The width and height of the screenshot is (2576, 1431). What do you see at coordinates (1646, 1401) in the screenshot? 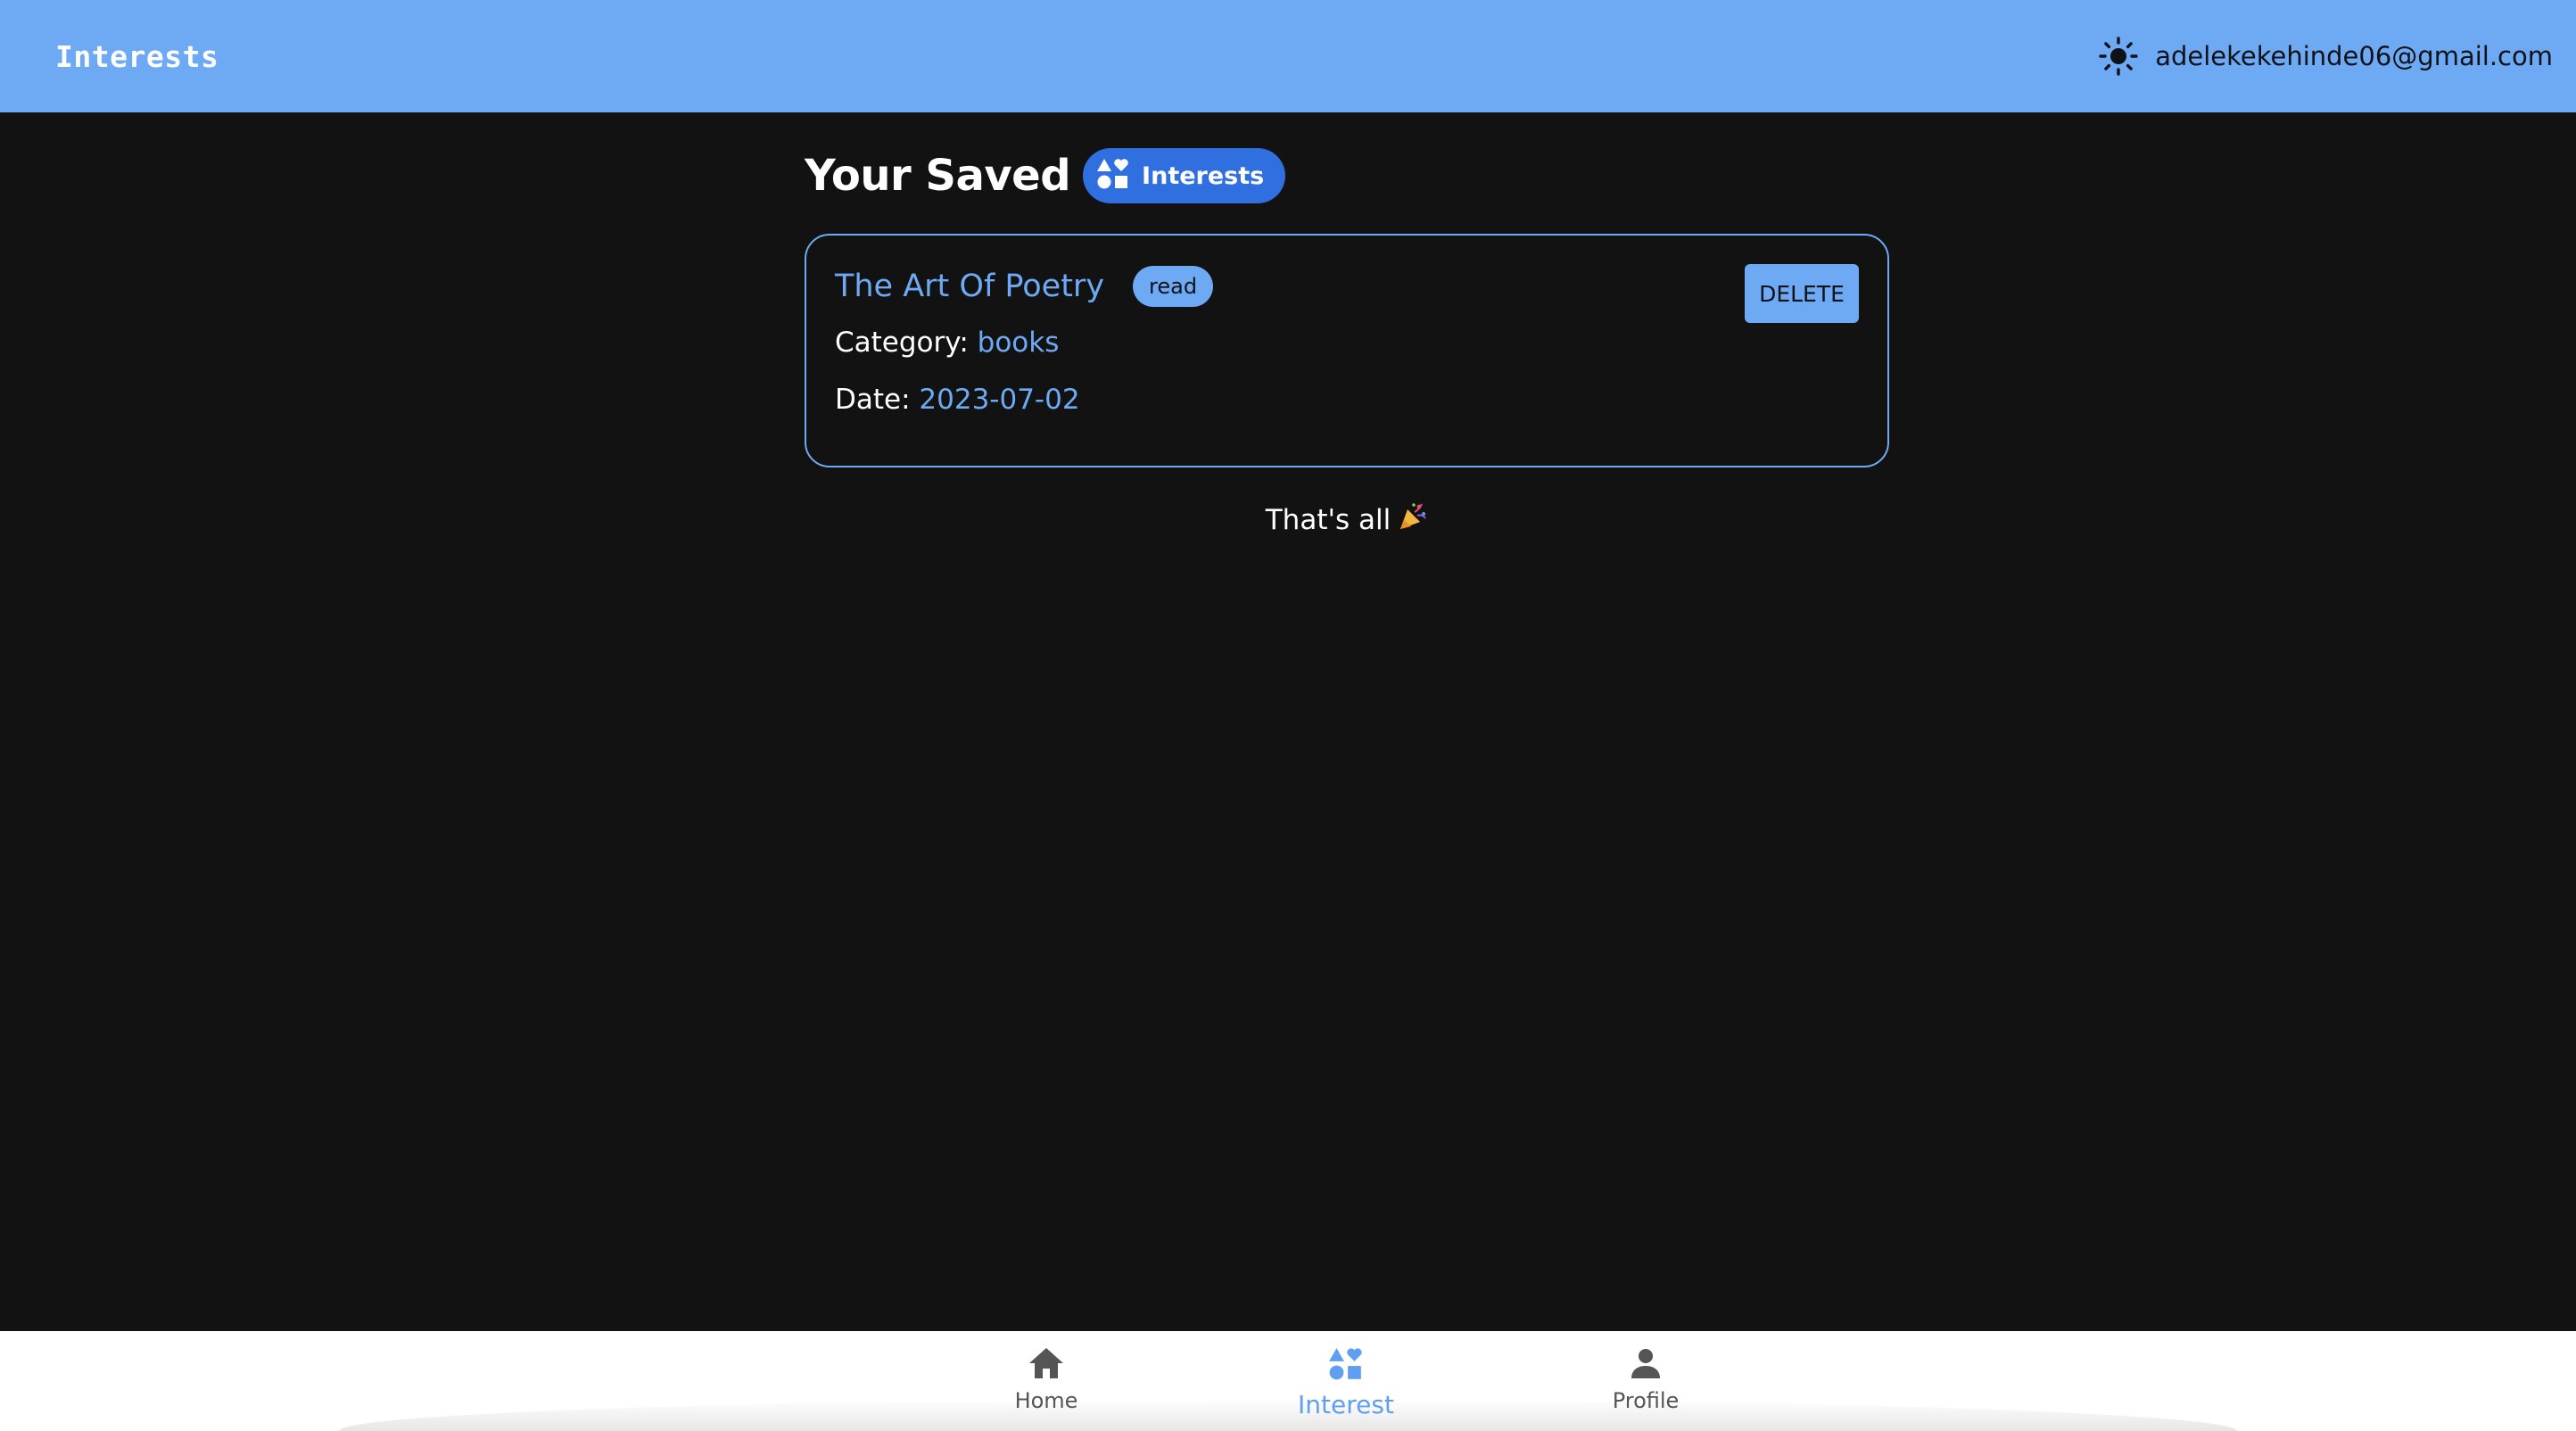
I see `nav-label-profile: Profile` at bounding box center [1646, 1401].